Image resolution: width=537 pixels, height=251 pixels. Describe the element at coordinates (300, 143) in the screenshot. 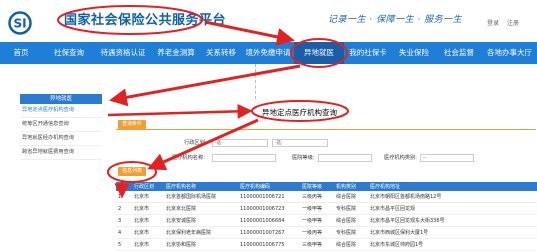

I see `region-select-city: -选-` at that location.